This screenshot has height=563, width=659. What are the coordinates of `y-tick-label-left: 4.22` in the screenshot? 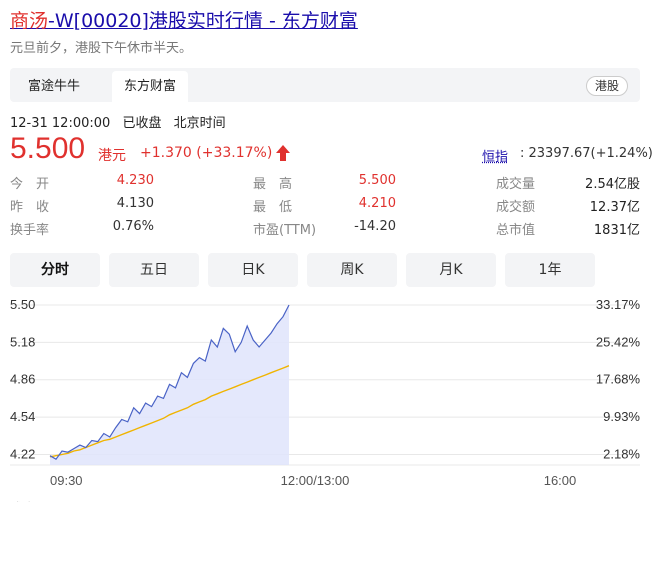 It's located at (22, 453).